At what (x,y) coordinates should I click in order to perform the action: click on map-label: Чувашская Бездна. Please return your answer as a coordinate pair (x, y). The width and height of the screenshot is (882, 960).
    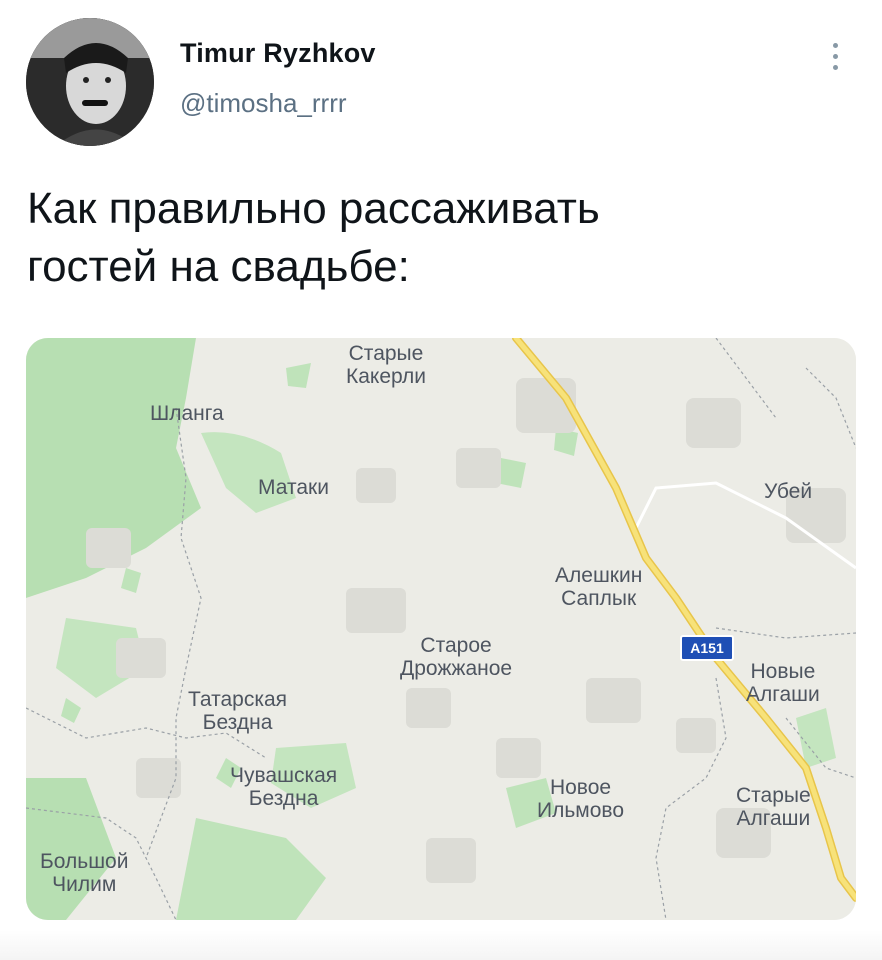
    Looking at the image, I should click on (284, 787).